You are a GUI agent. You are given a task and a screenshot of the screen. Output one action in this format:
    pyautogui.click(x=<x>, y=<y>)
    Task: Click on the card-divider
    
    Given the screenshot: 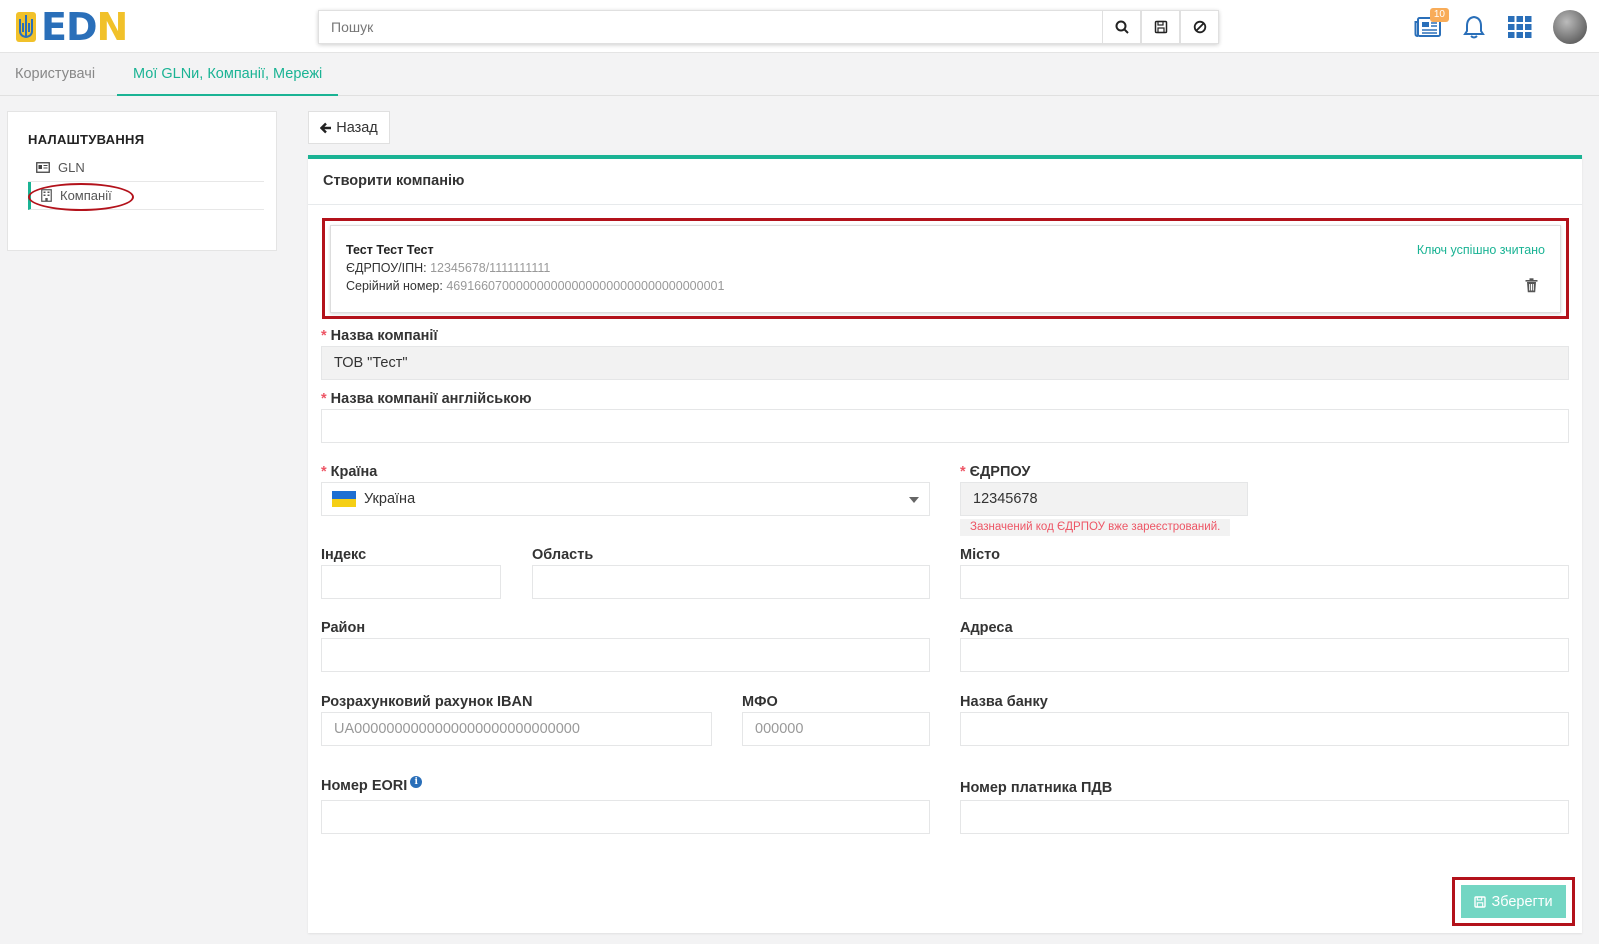 What is the action you would take?
    pyautogui.click(x=945, y=204)
    